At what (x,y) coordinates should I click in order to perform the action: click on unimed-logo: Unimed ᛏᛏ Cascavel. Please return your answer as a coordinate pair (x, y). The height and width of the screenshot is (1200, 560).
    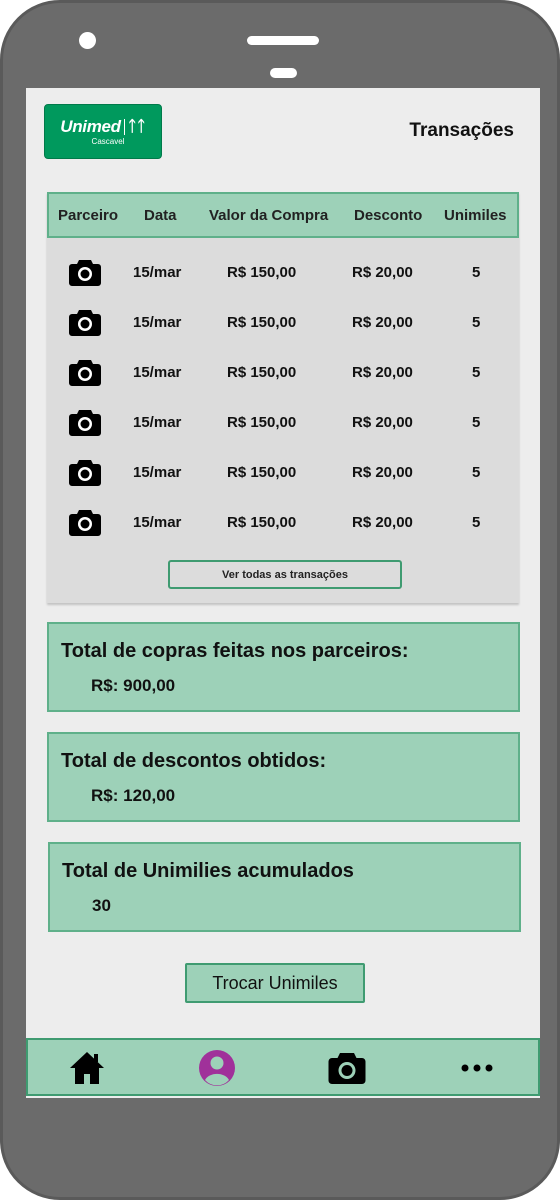
    Looking at the image, I should click on (103, 131).